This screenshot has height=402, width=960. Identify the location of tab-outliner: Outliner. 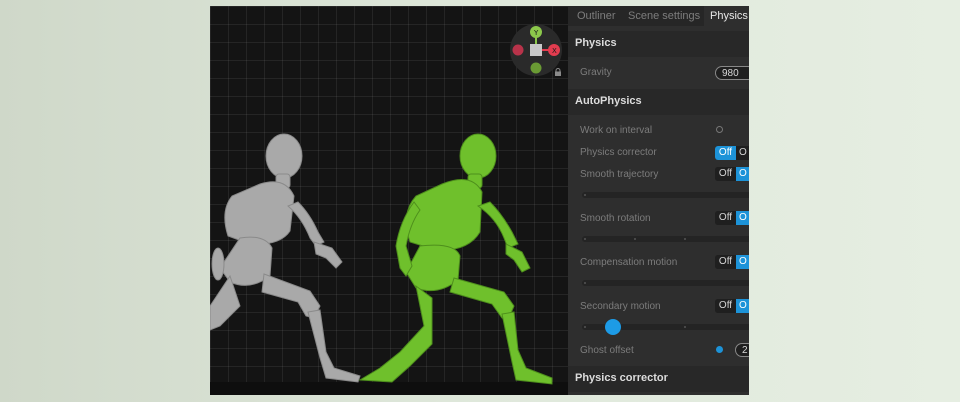
(596, 16).